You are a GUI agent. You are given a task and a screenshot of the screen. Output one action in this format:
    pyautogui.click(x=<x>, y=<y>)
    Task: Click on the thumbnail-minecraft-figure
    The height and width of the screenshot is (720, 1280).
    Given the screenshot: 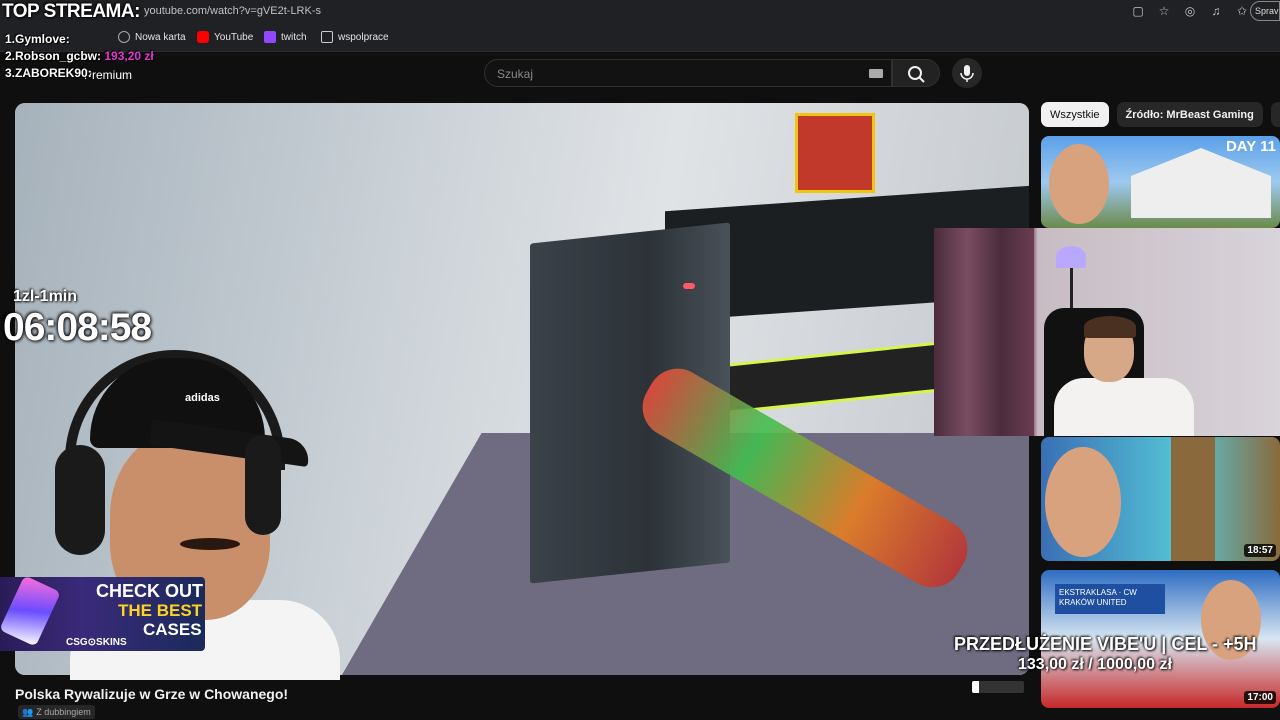 What is the action you would take?
    pyautogui.click(x=1193, y=499)
    